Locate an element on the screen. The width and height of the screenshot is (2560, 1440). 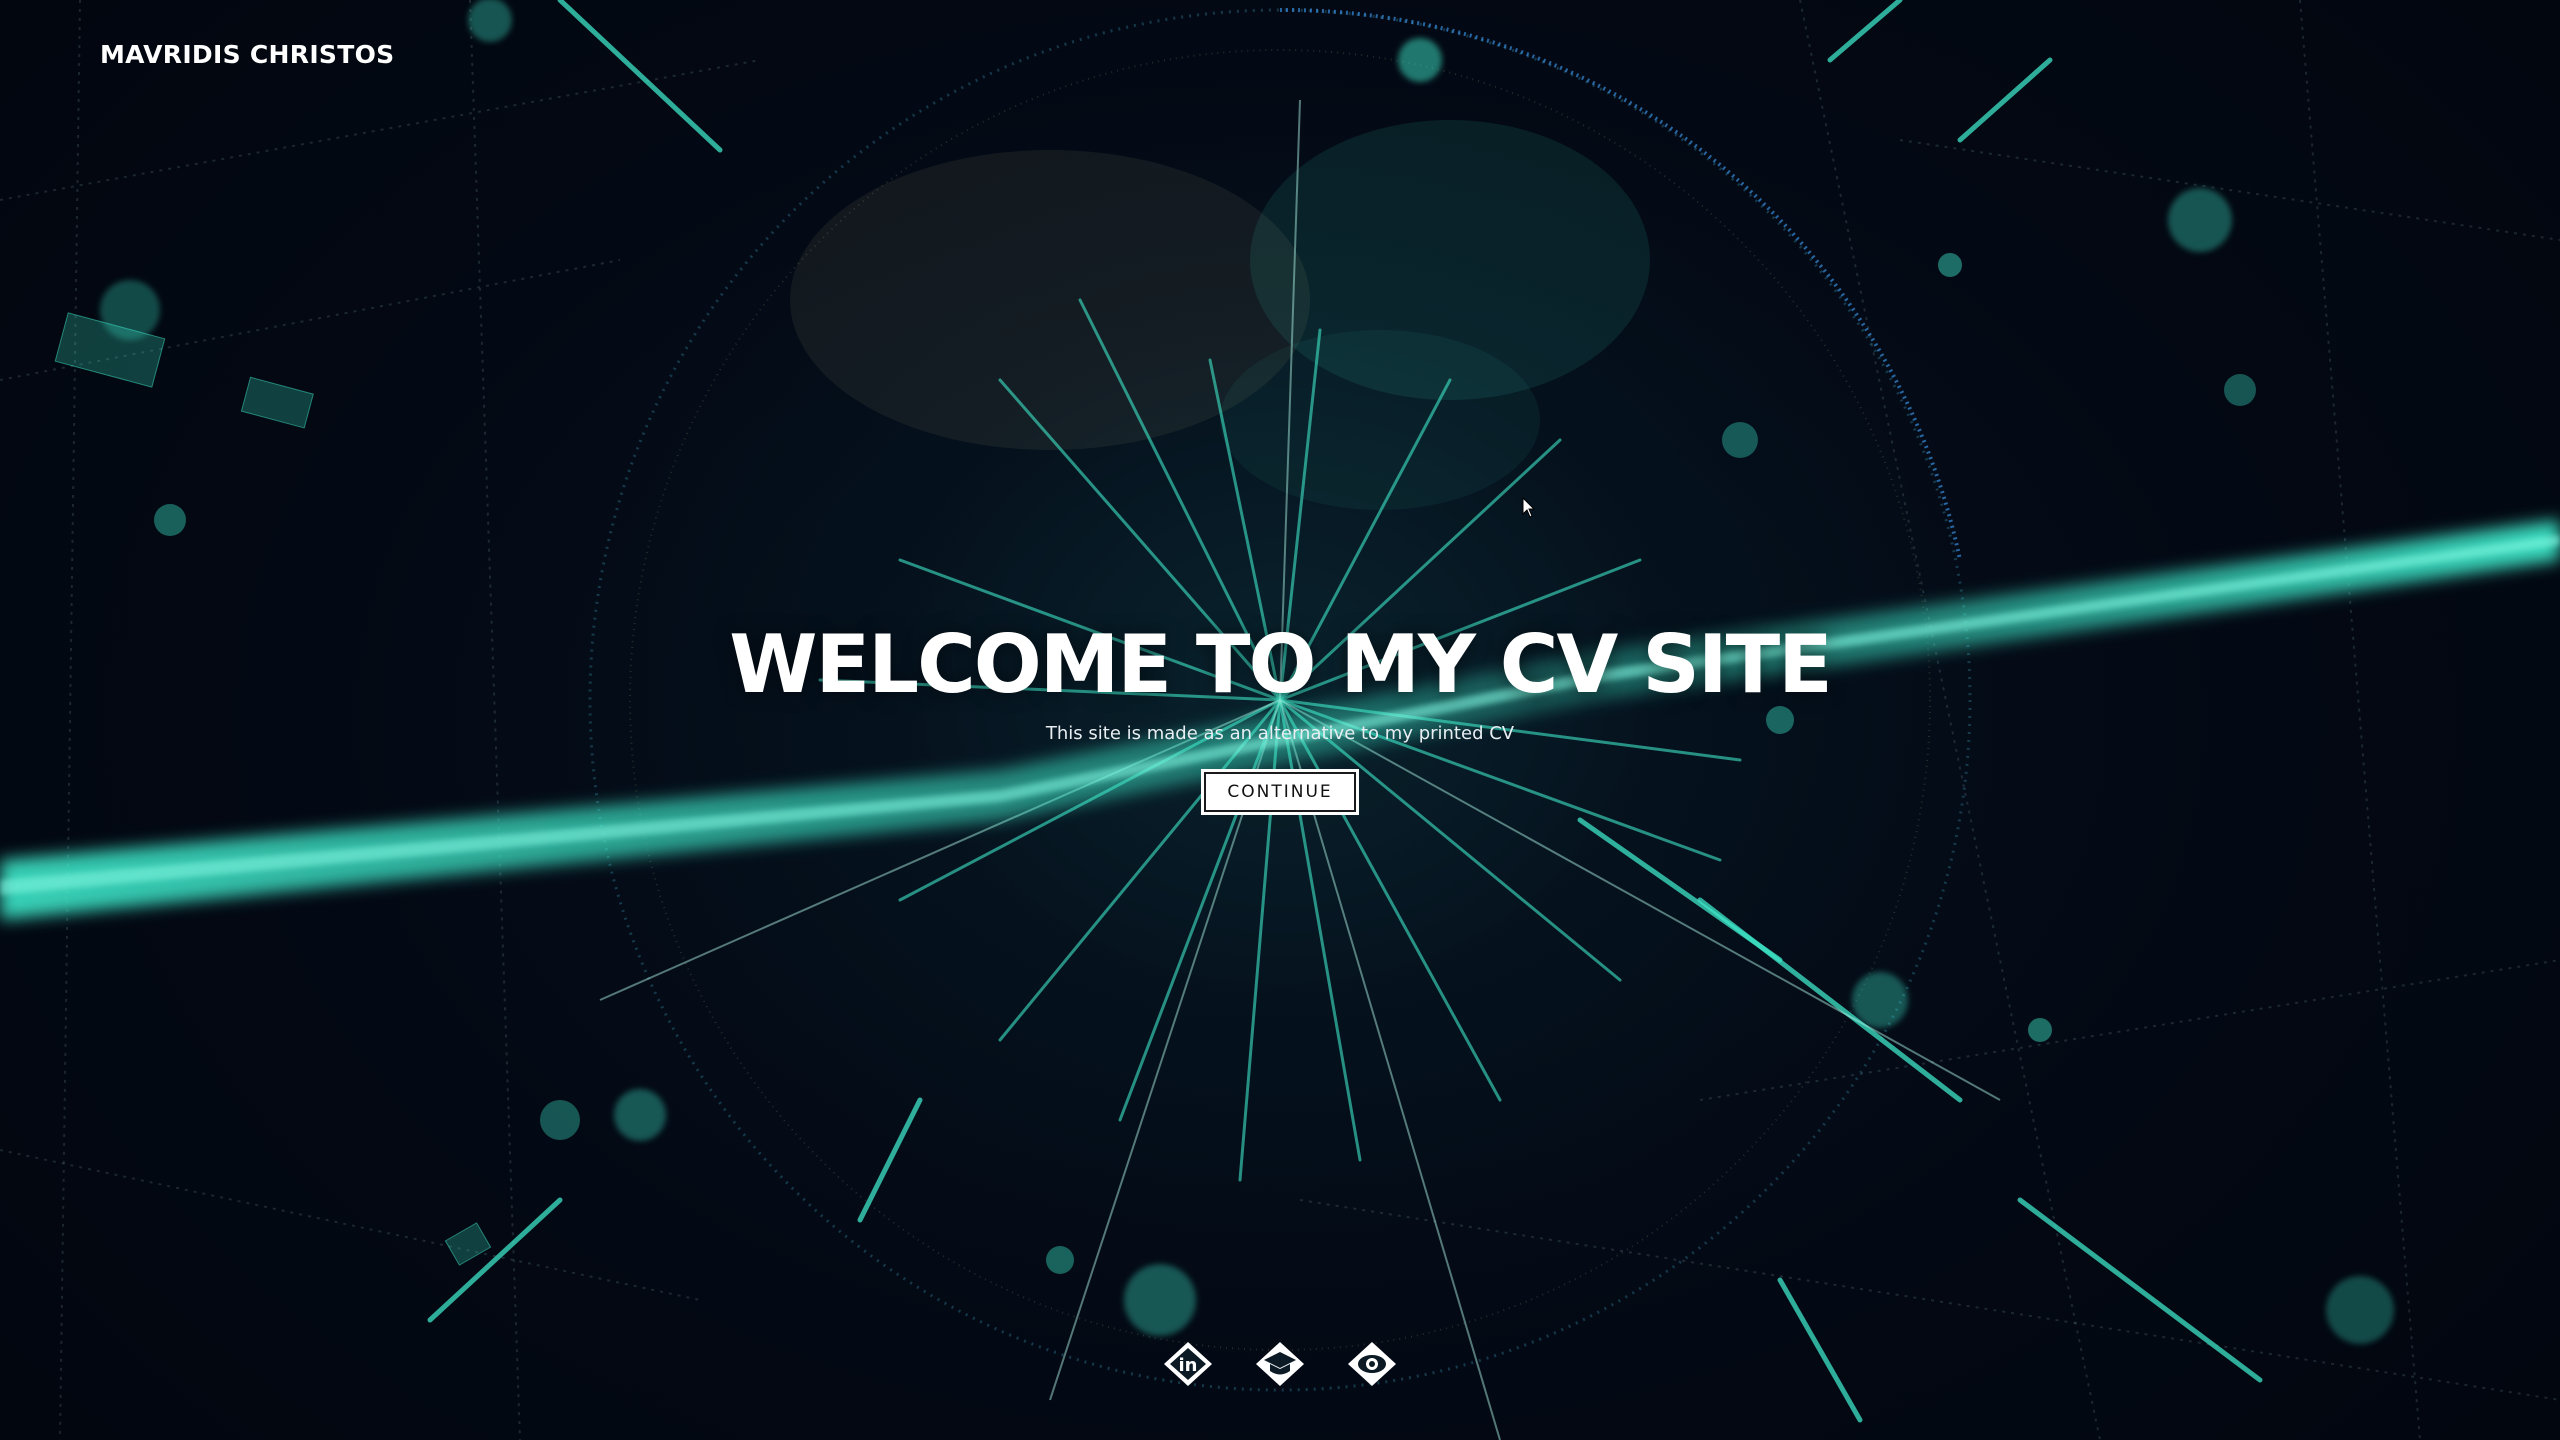
graduation-cap-icon is located at coordinates (1280, 1364).